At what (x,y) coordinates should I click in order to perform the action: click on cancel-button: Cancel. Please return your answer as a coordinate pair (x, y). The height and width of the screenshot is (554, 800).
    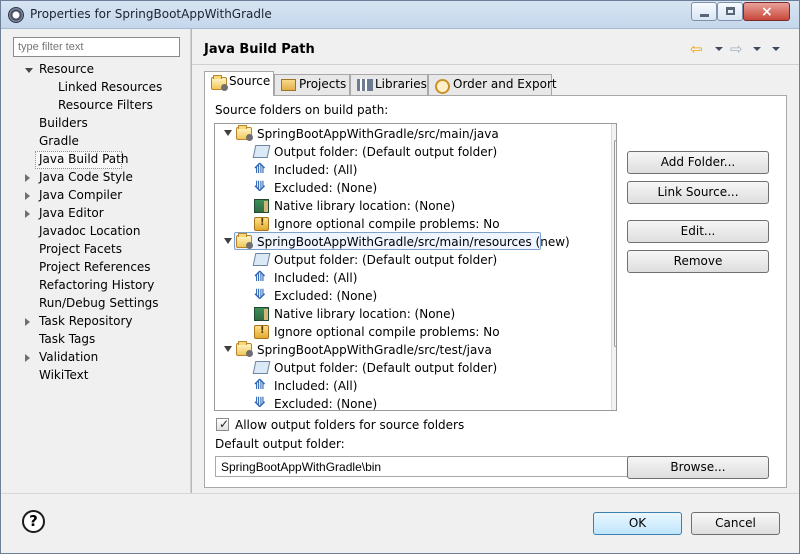
    Looking at the image, I should click on (735, 523).